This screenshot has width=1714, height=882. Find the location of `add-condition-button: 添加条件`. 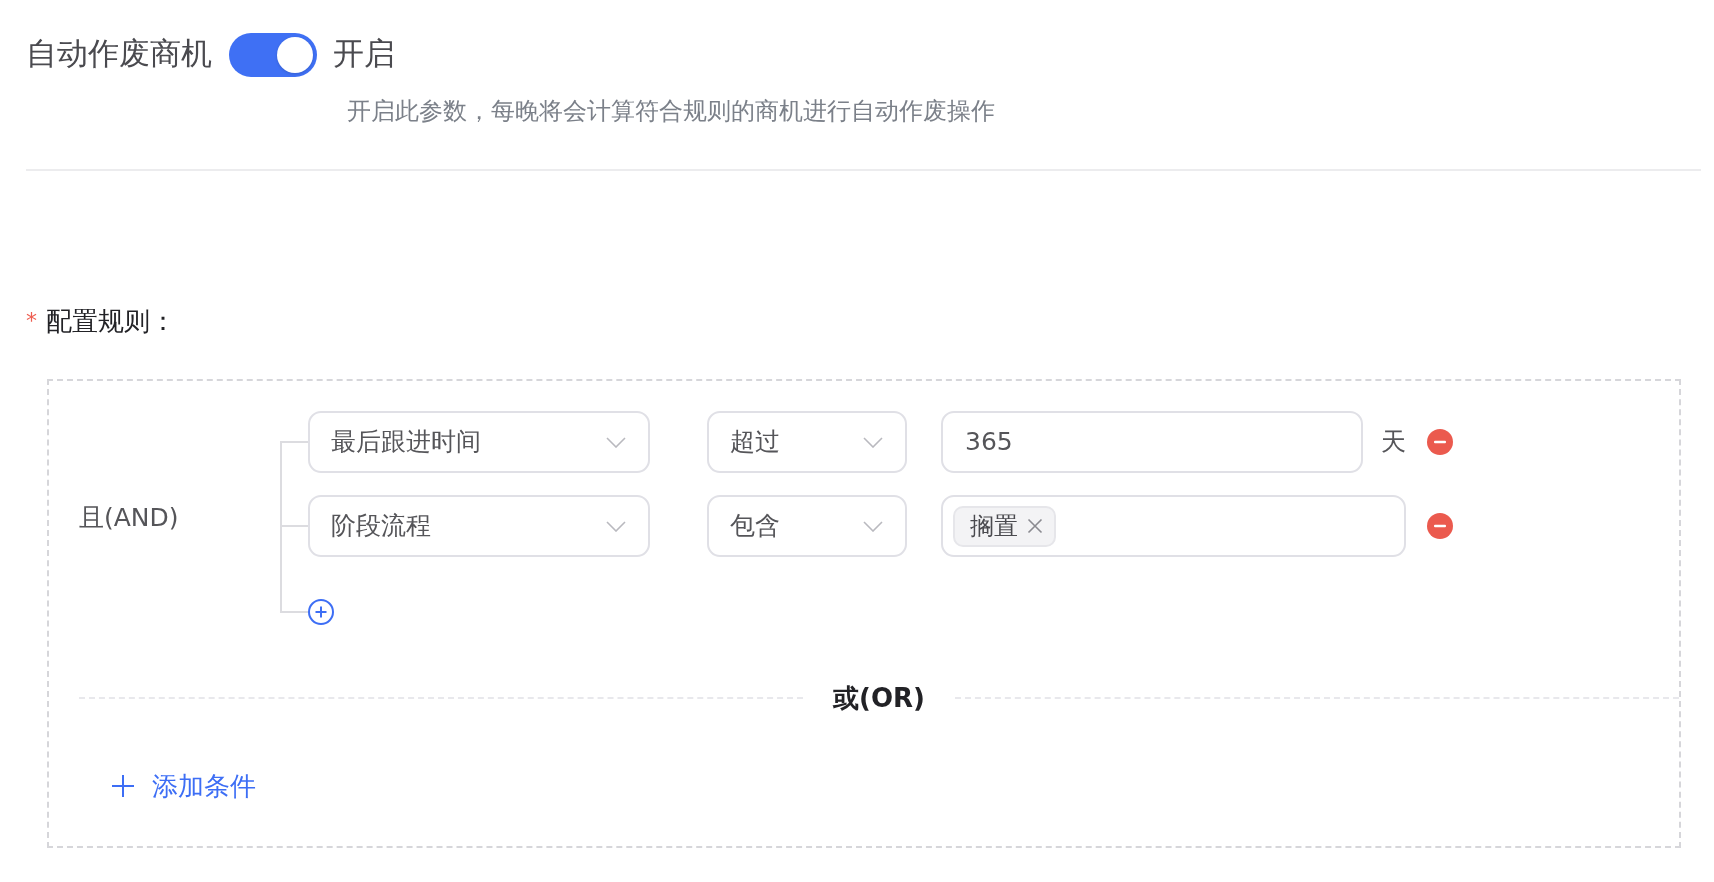

add-condition-button: 添加条件 is located at coordinates (184, 786).